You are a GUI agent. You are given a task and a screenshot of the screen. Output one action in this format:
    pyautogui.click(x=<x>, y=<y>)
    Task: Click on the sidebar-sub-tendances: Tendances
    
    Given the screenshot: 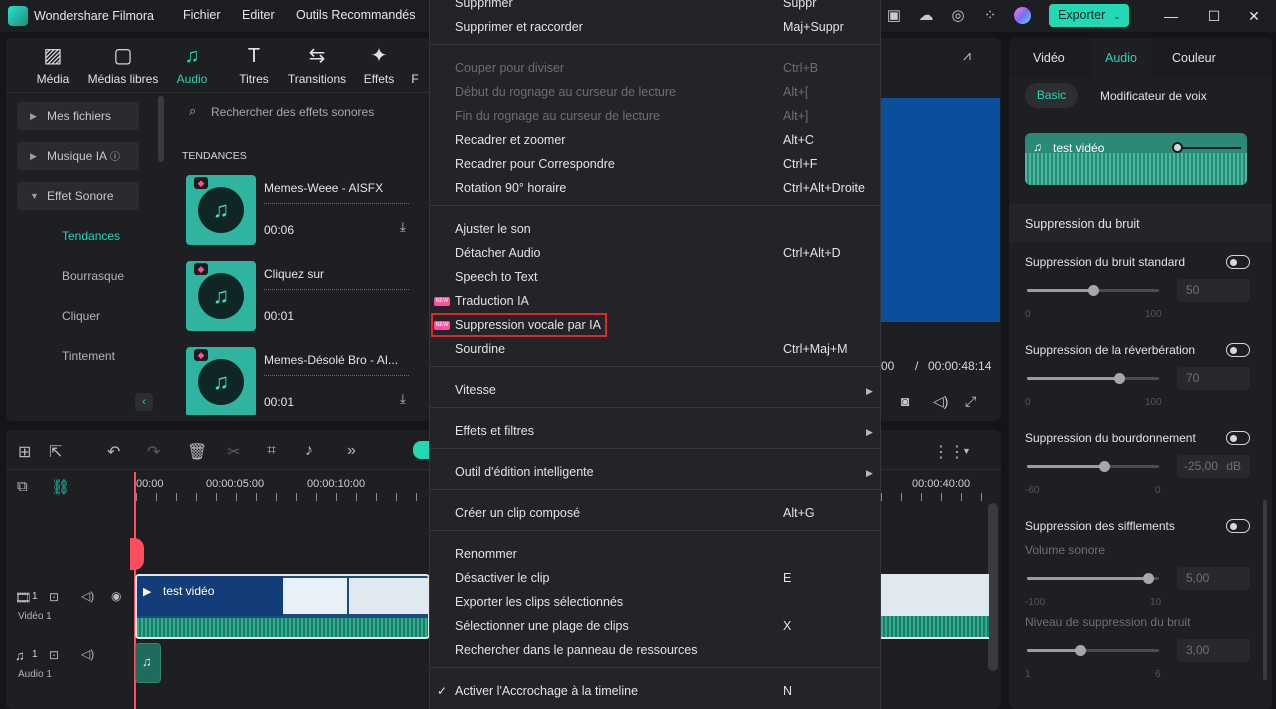 What is the action you would take?
    pyautogui.click(x=91, y=236)
    